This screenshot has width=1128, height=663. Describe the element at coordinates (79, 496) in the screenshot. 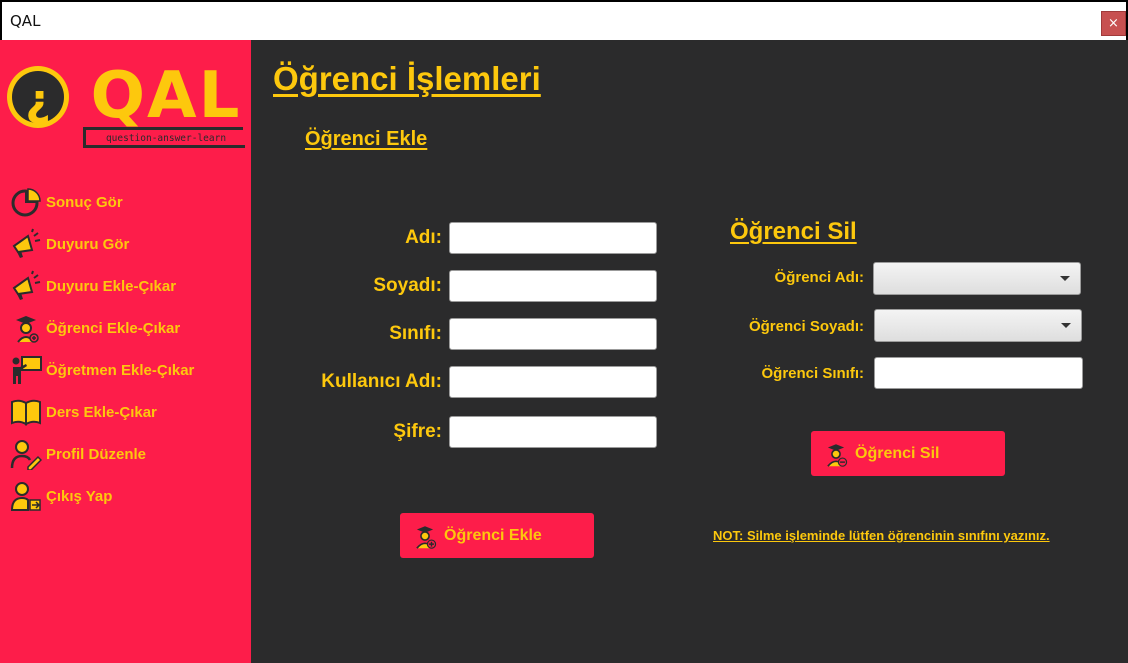

I see `sidebar-item-label: Çıkış Yap` at that location.